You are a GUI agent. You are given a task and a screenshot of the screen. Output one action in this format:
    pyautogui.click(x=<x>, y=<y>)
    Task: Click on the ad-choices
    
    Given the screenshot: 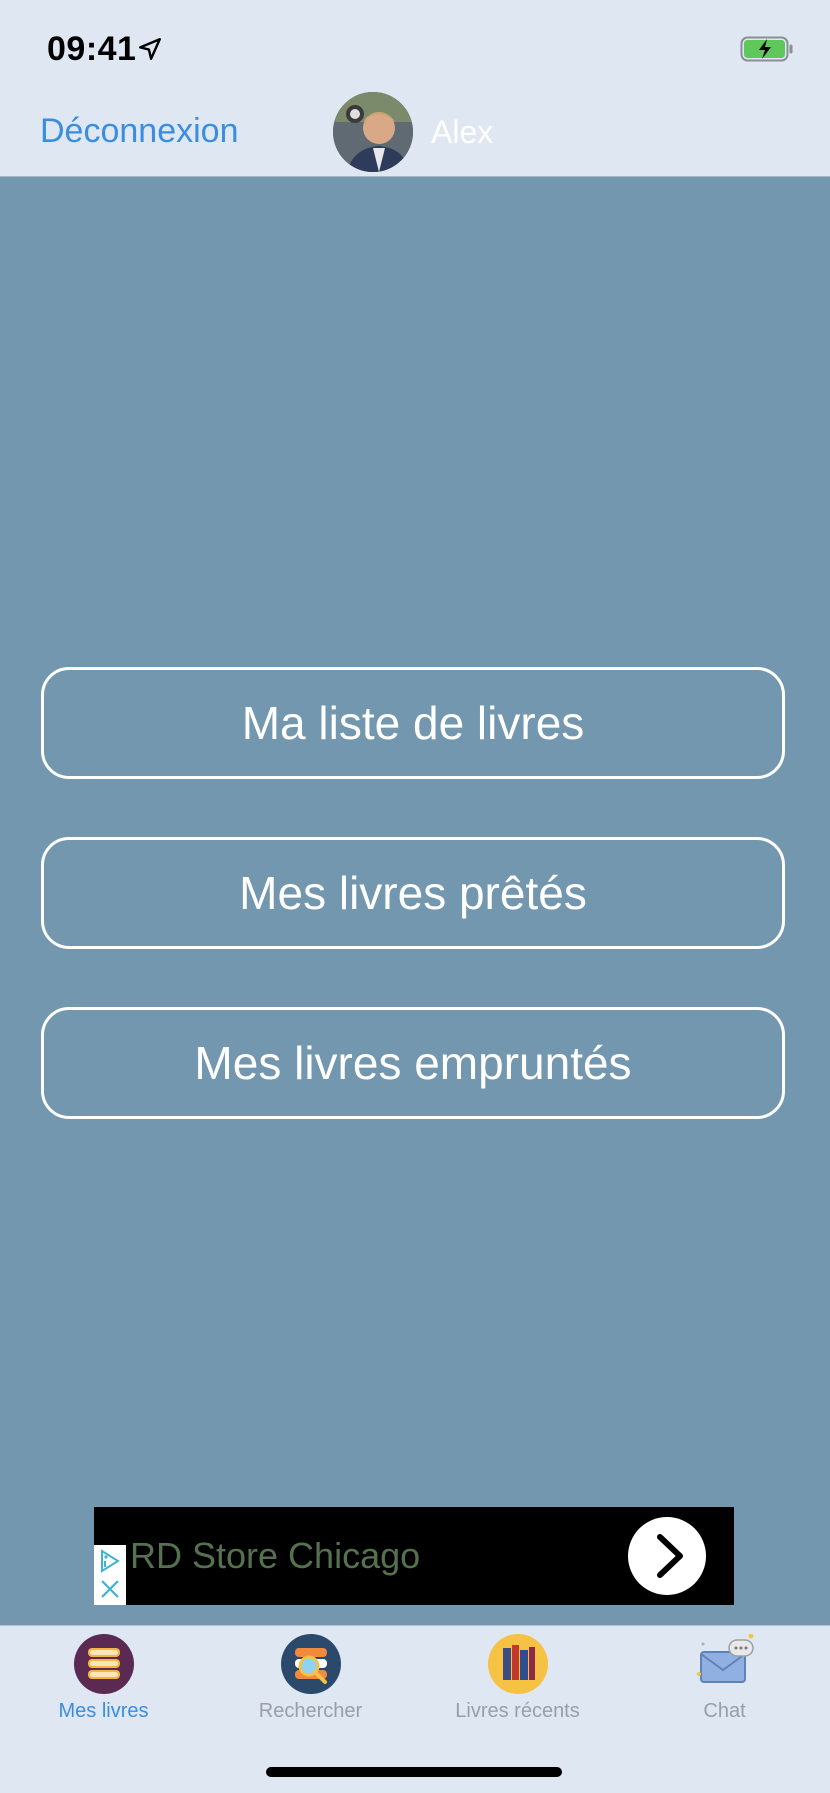 What is the action you would take?
    pyautogui.click(x=110, y=1575)
    